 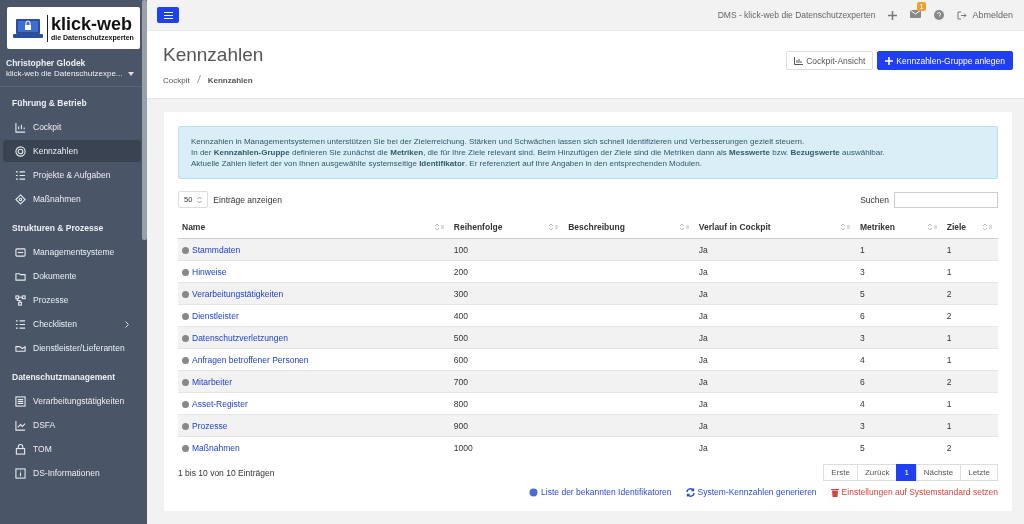 I want to click on column-header: Ziele, so click(x=970, y=227).